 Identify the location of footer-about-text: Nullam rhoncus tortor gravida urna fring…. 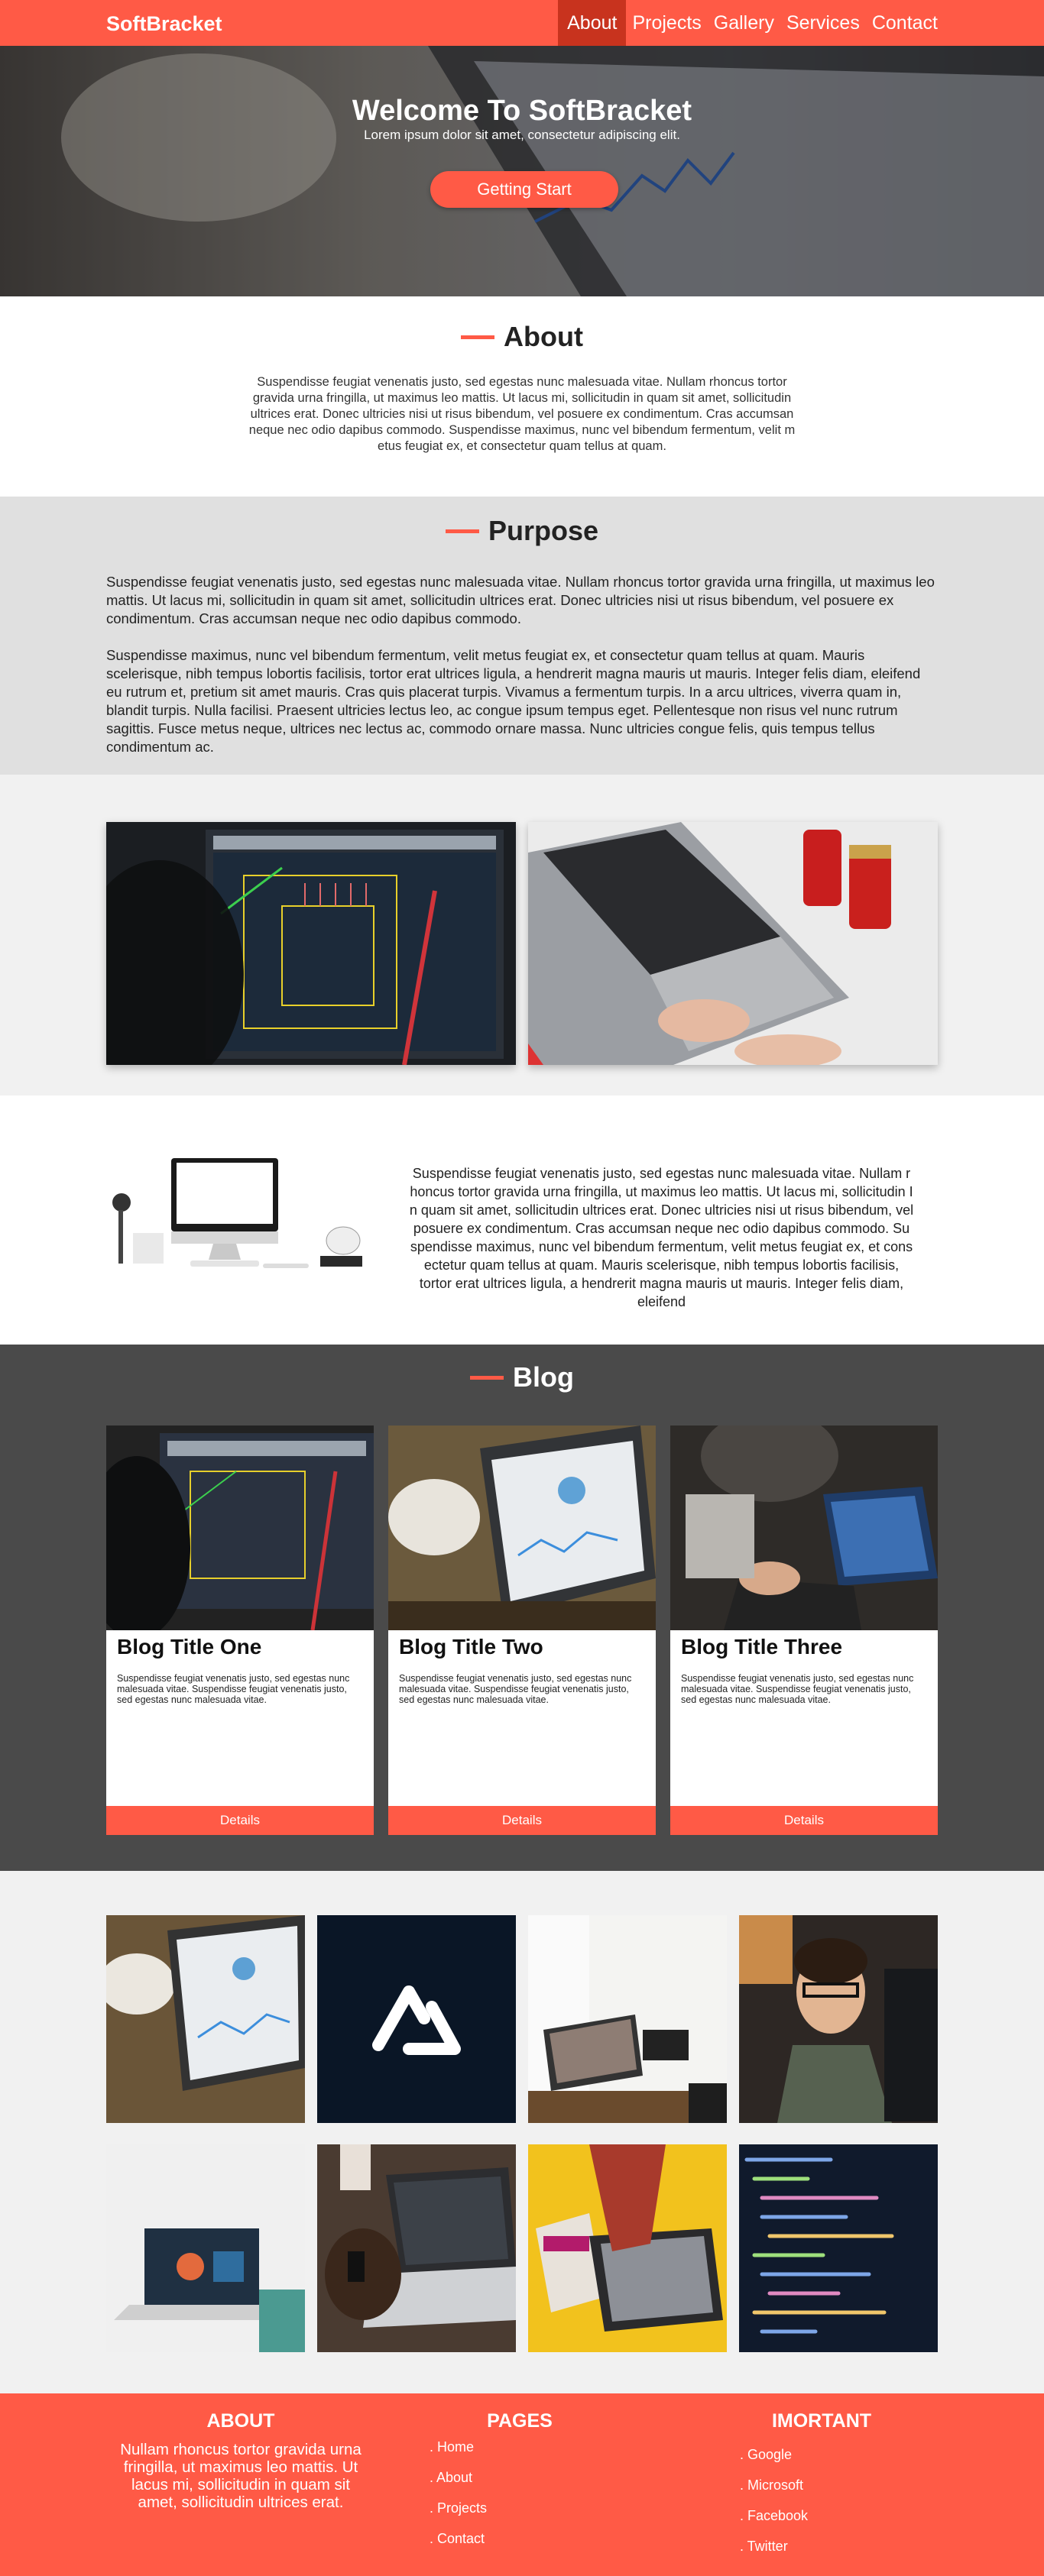
(241, 2476).